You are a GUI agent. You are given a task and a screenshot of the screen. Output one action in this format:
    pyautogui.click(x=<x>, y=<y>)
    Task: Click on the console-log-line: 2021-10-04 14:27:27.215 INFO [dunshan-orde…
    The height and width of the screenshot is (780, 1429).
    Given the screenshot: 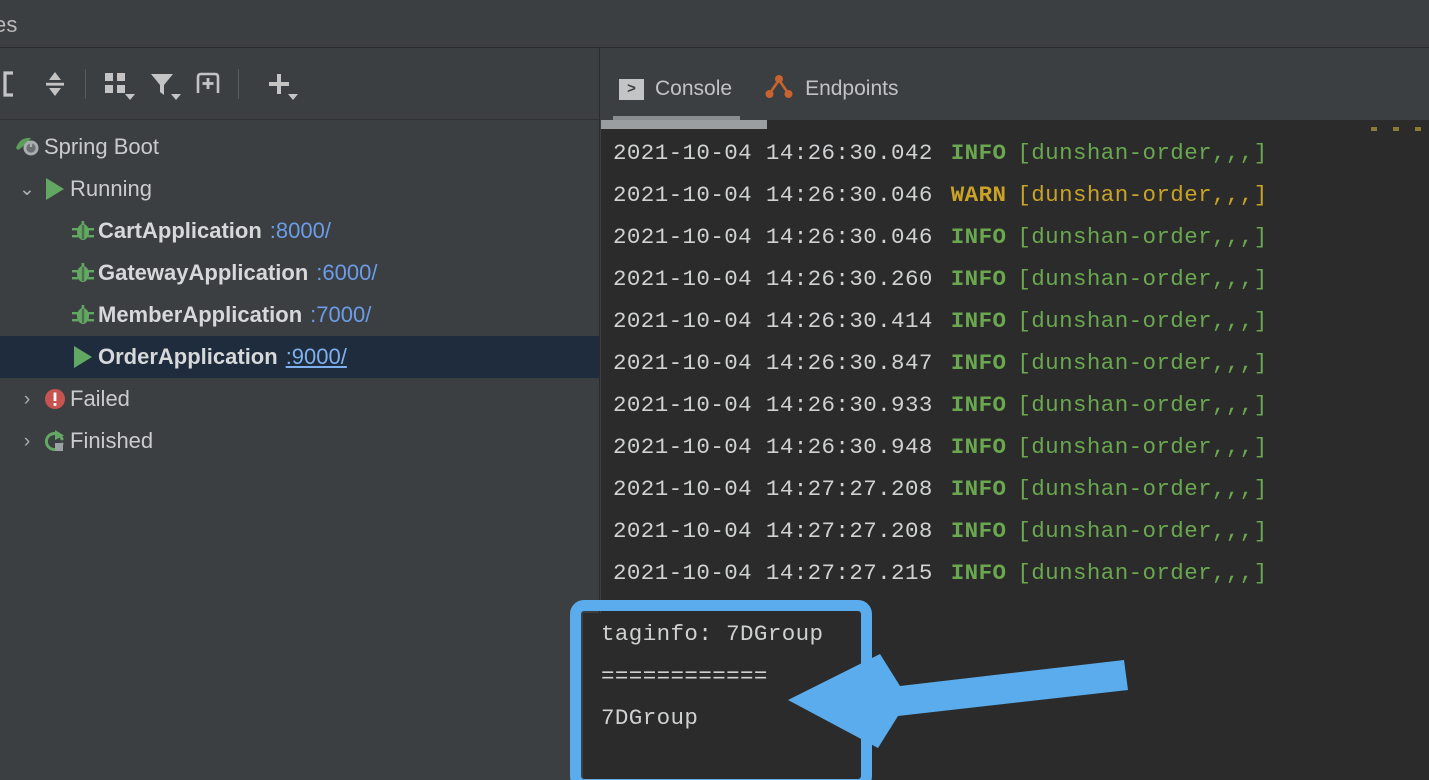 What is the action you would take?
    pyautogui.click(x=1015, y=573)
    